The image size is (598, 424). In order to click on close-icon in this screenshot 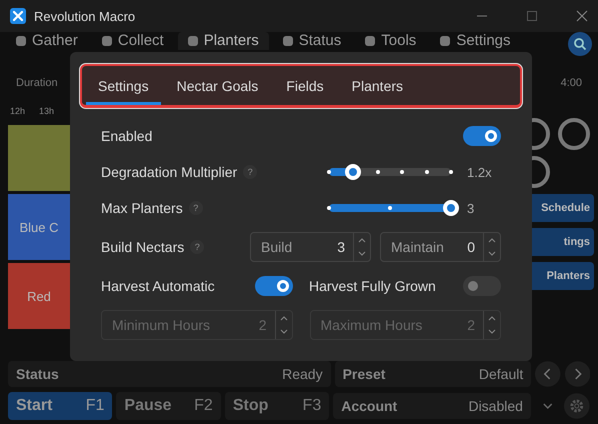, I will do `click(582, 16)`.